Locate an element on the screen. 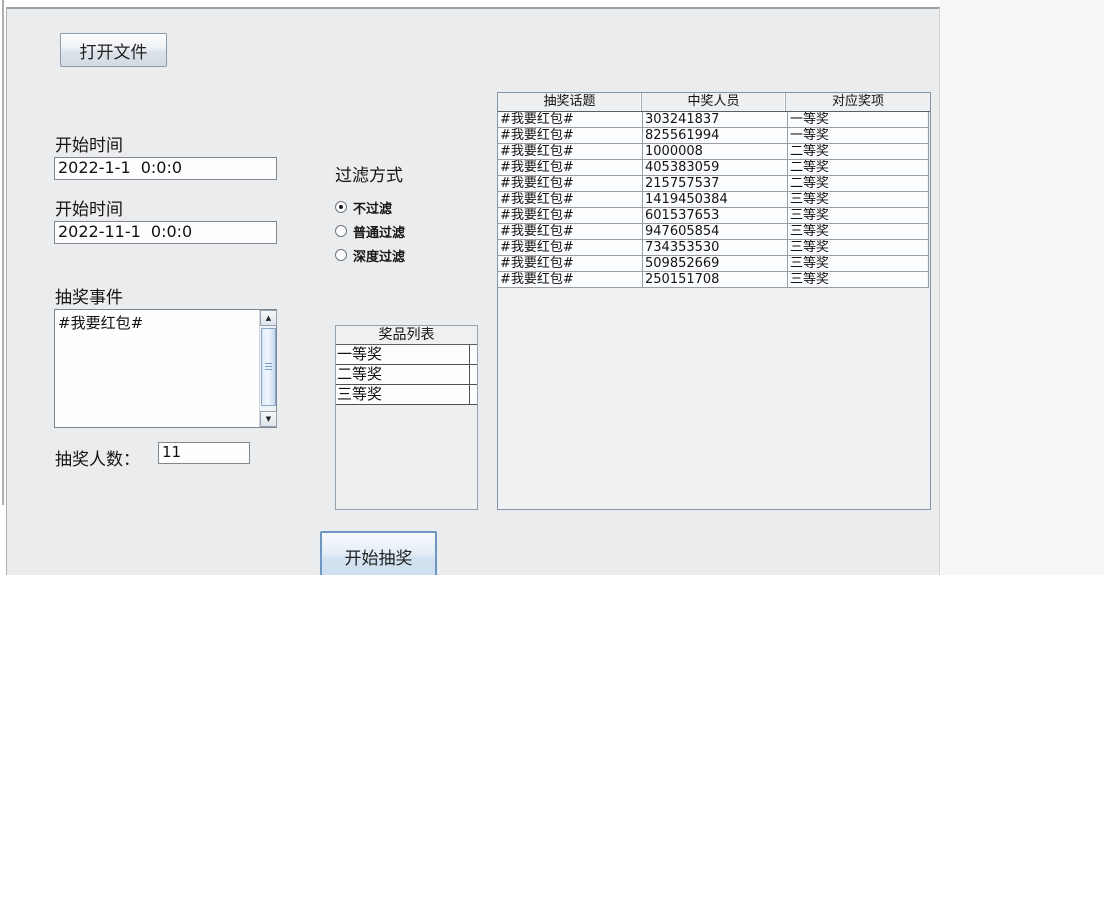 Image resolution: width=1104 pixels, height=898 pixels. radio-label: 不过滤 is located at coordinates (373, 209).